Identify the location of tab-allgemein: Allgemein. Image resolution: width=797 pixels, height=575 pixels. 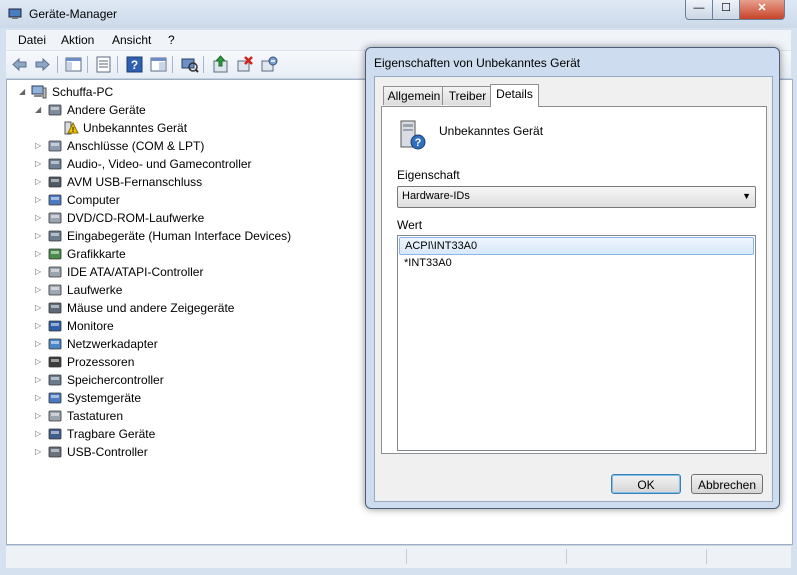
(414, 95).